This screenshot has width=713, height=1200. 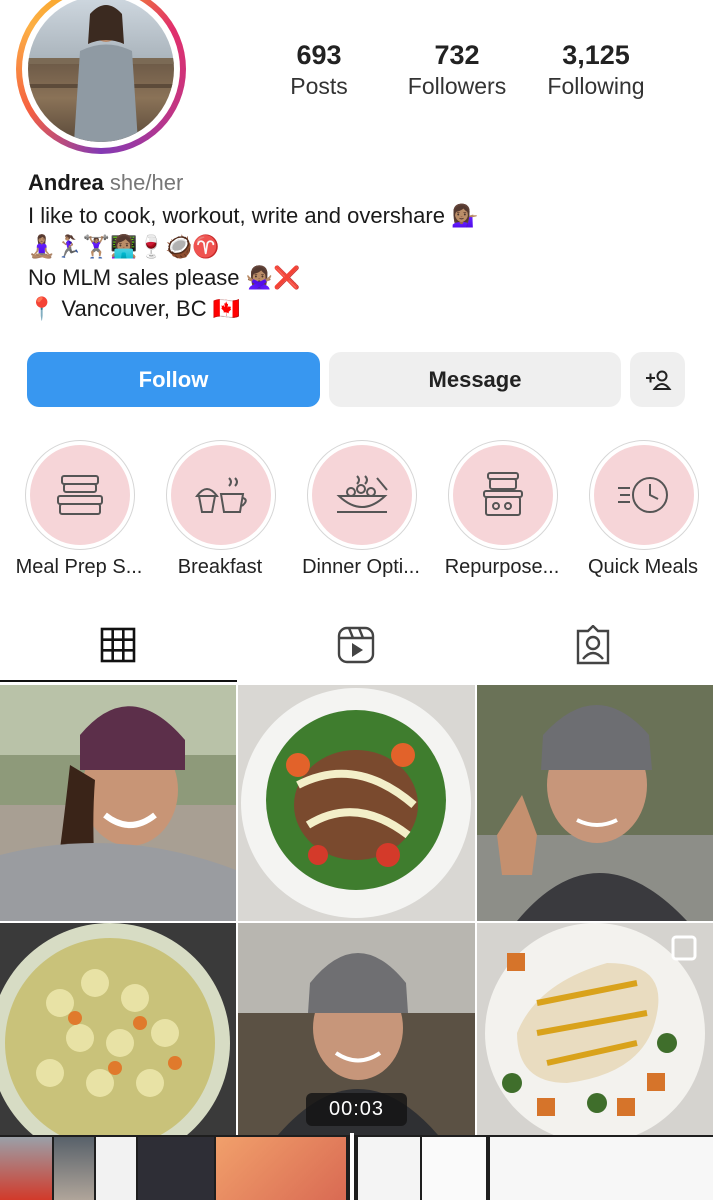 I want to click on stat-posts: 693 Posts, so click(x=319, y=70).